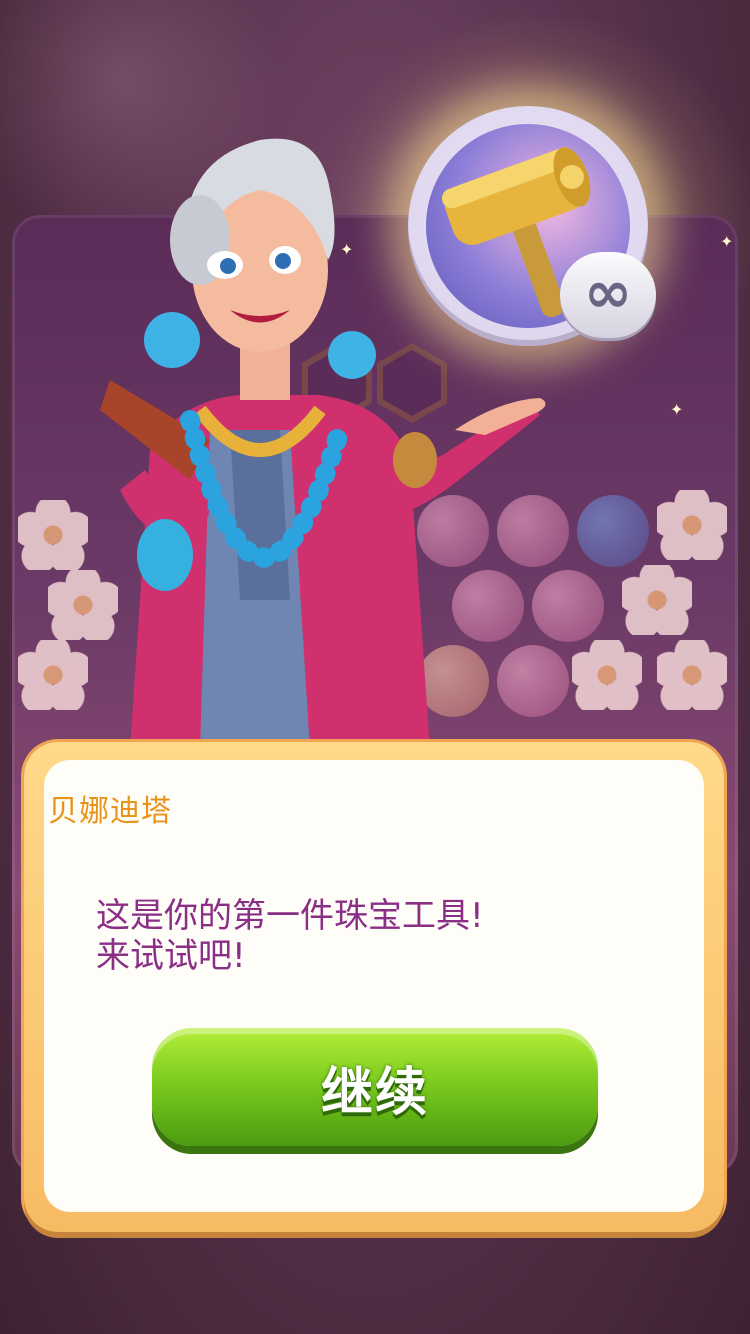  I want to click on continue-button-label: 继续, so click(374, 1092).